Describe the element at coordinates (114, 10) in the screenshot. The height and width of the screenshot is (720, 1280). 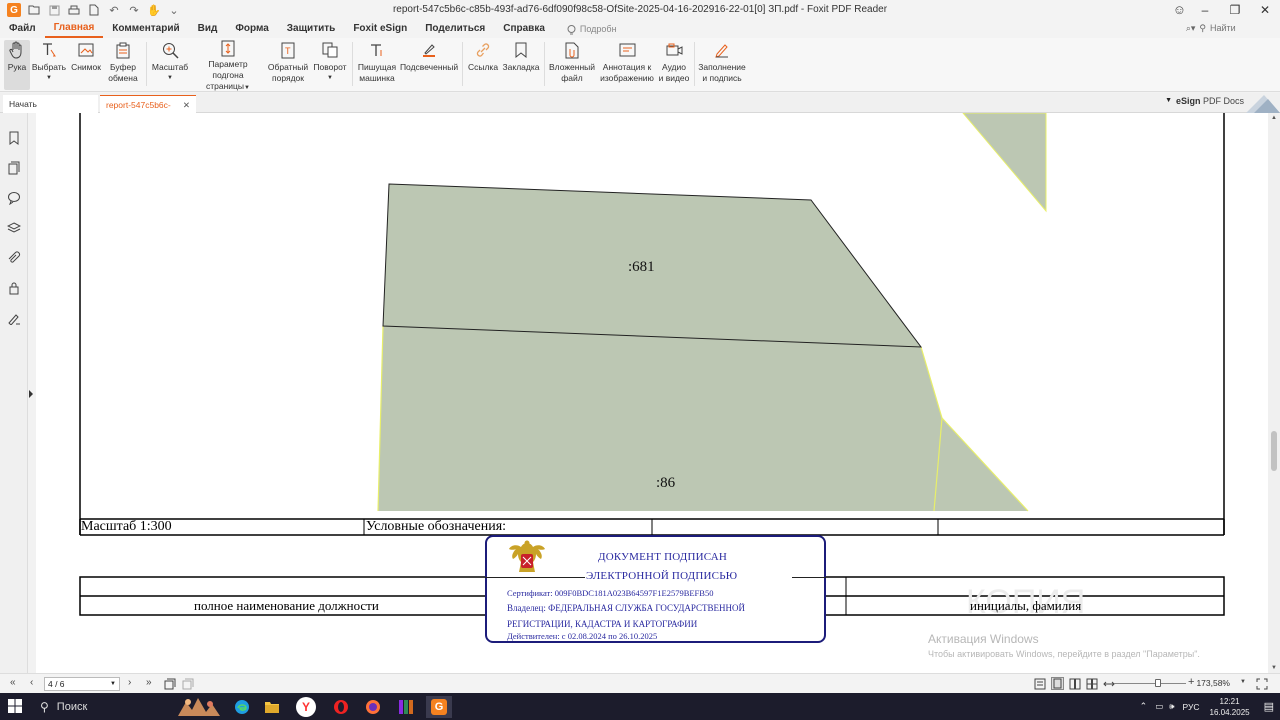
I see `undo-icon: ↶` at that location.